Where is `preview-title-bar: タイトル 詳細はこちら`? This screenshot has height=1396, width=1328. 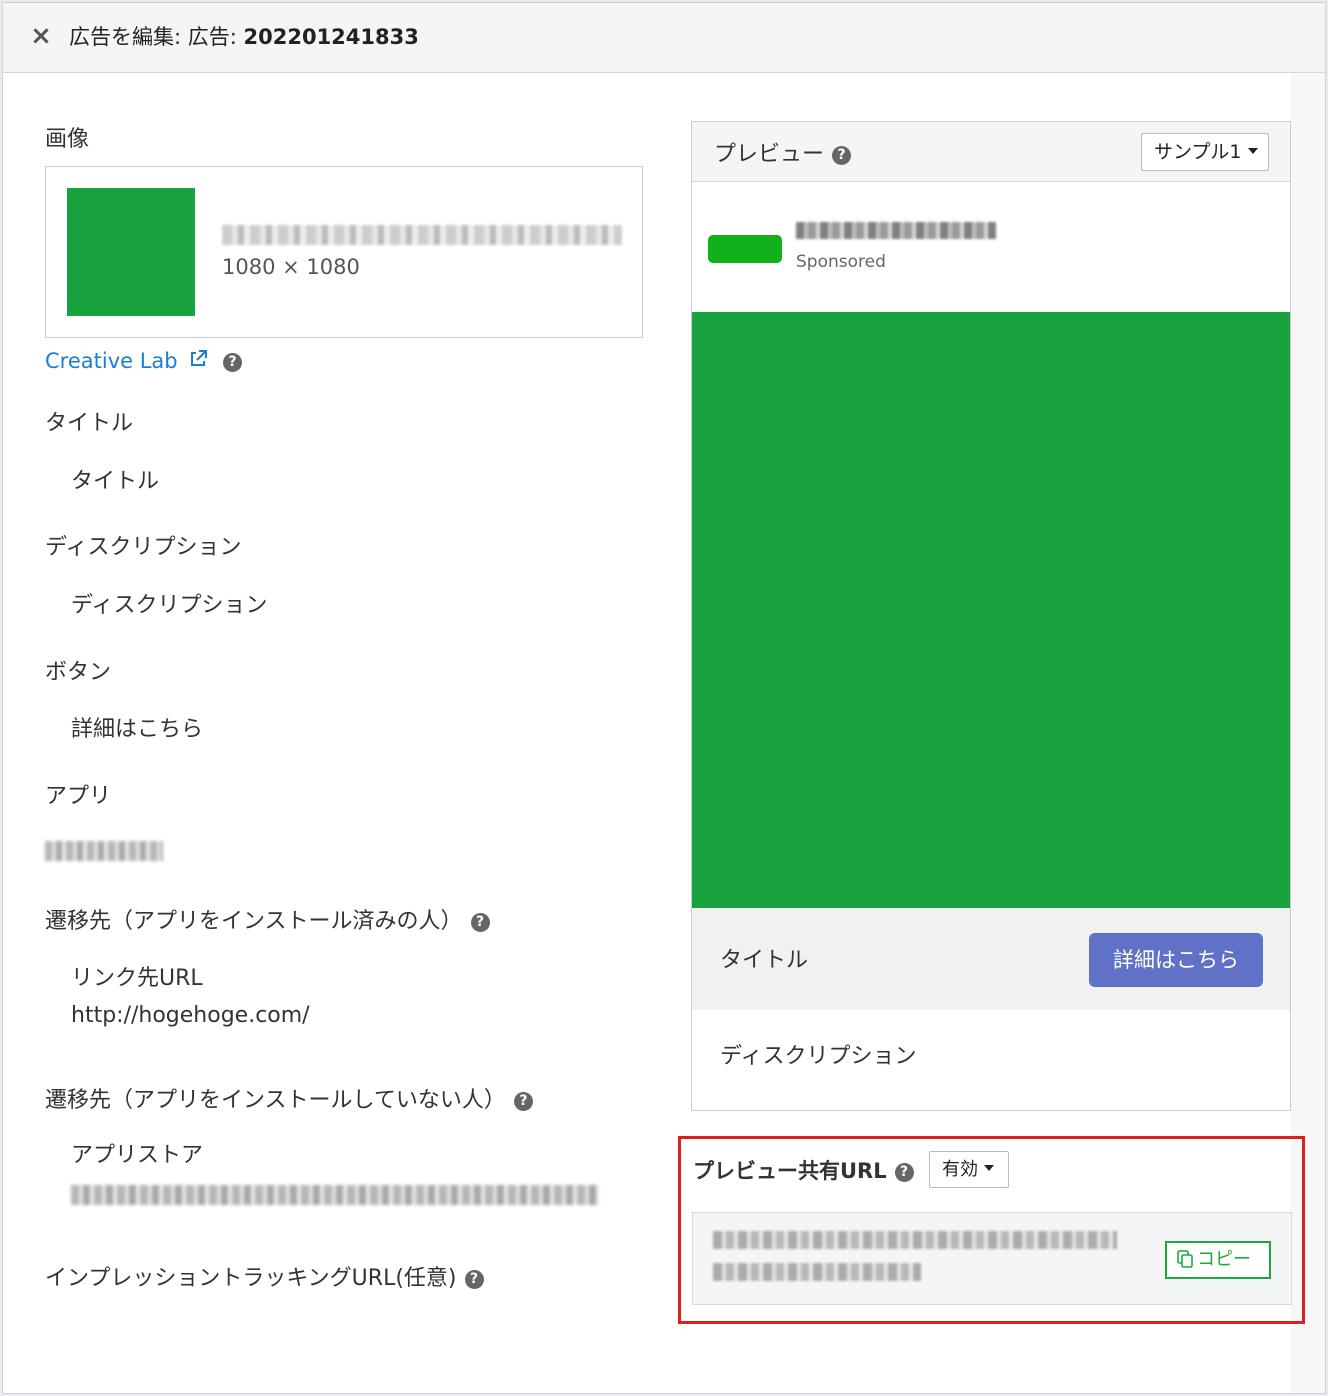
preview-title-bar: タイトル 詳細はこちら is located at coordinates (991, 959).